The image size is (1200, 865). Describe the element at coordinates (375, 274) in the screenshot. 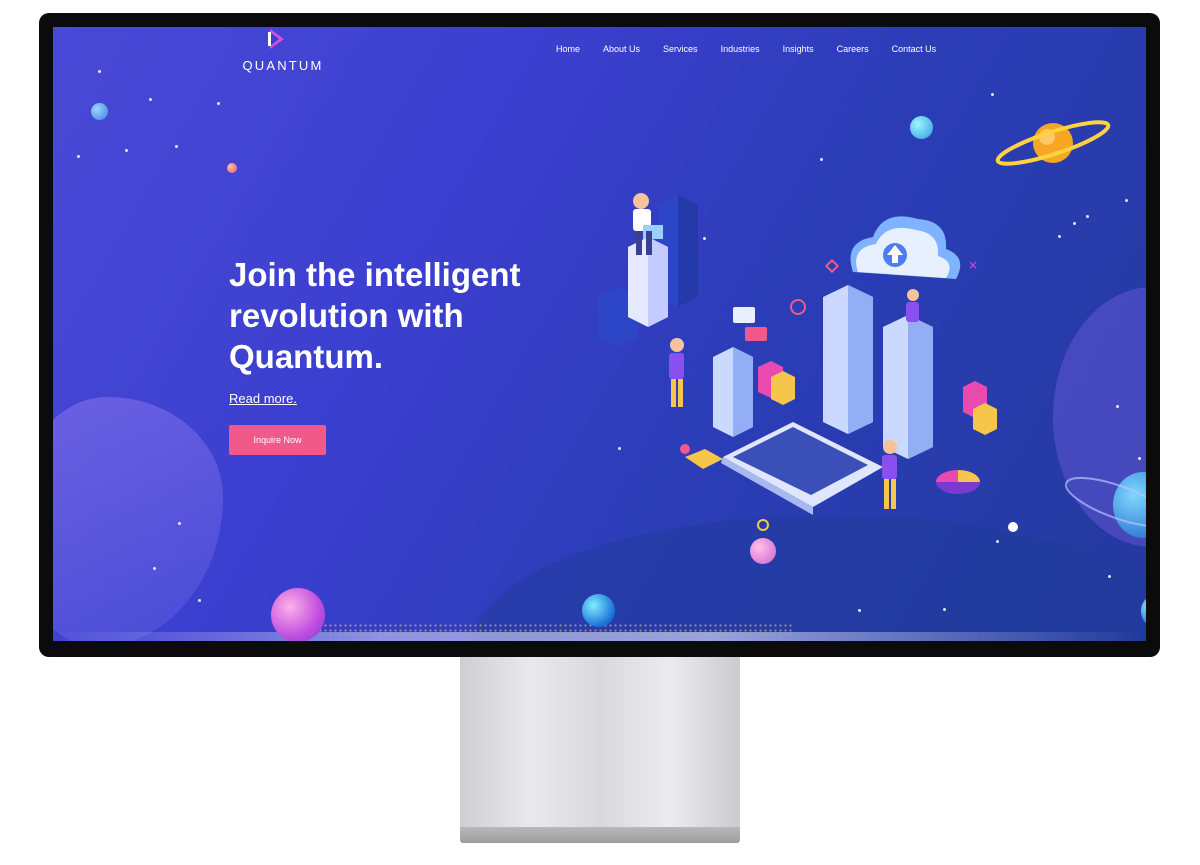

I see `hero-title-line-1: Join the intelligent` at that location.